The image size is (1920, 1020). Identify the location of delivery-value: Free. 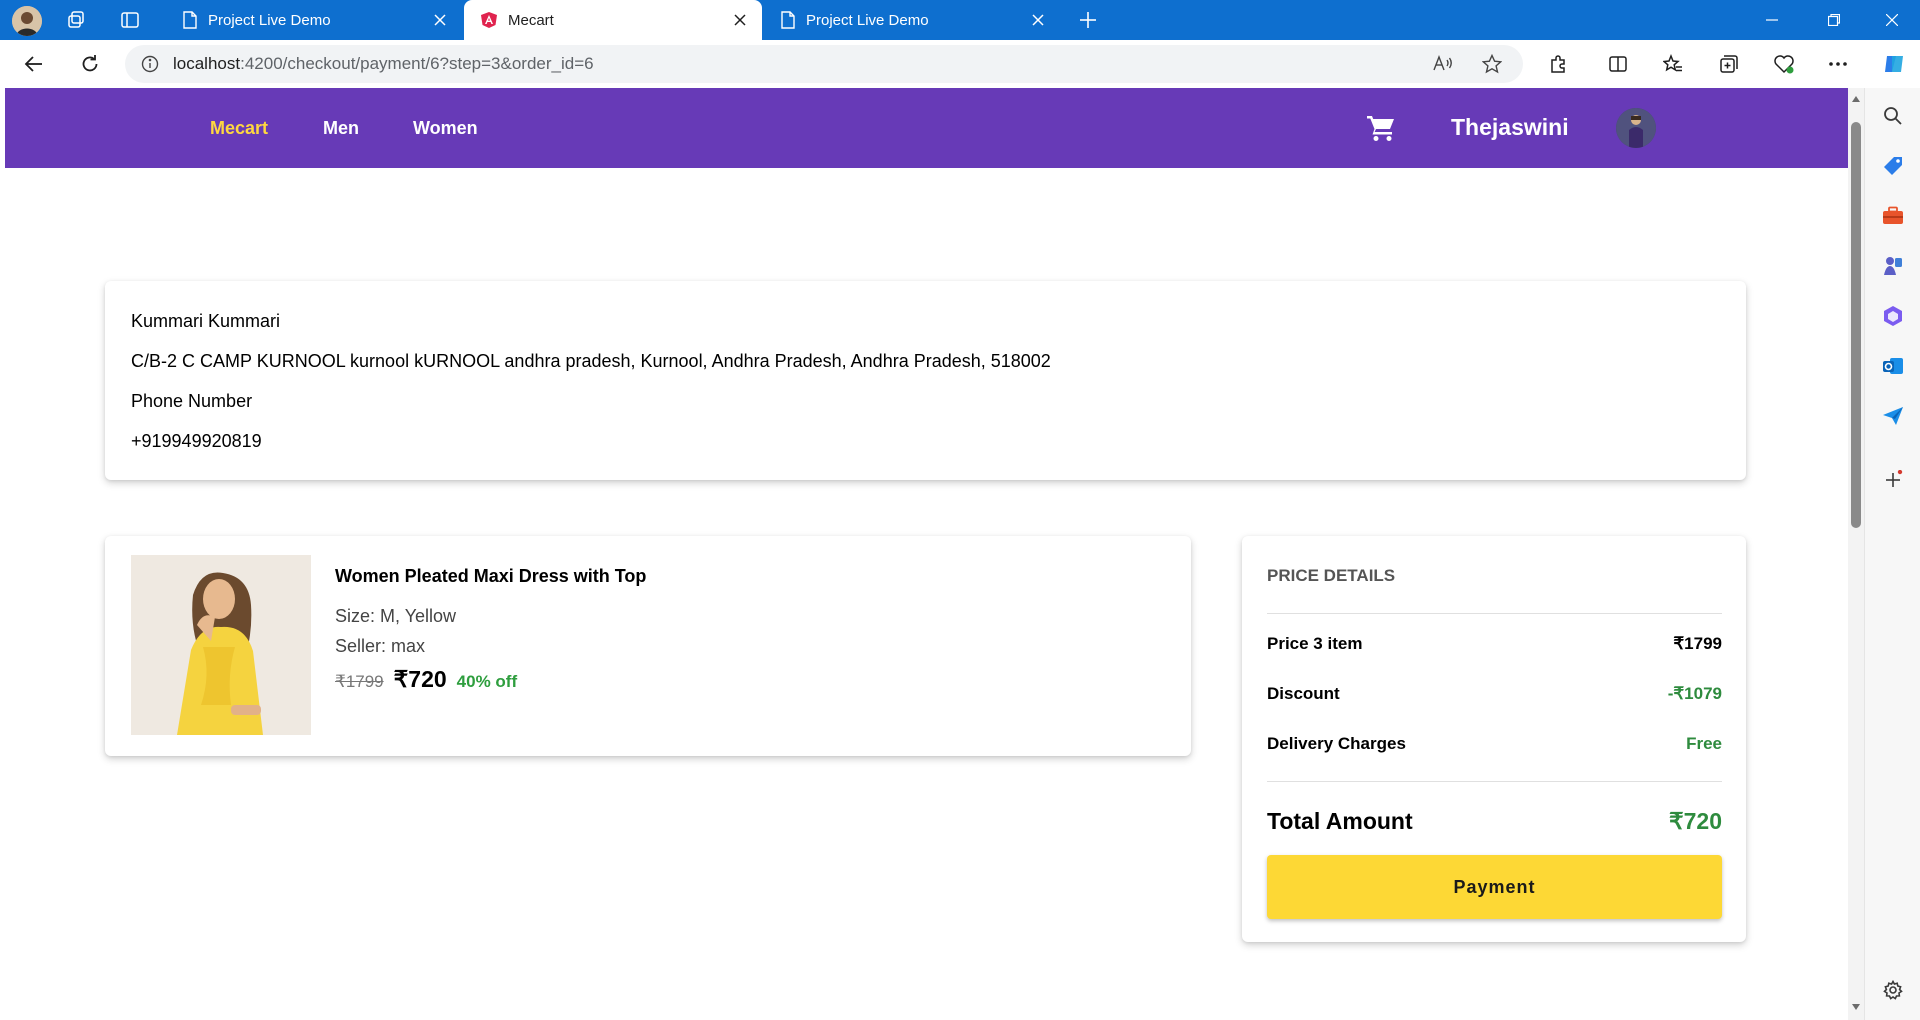
(1704, 743).